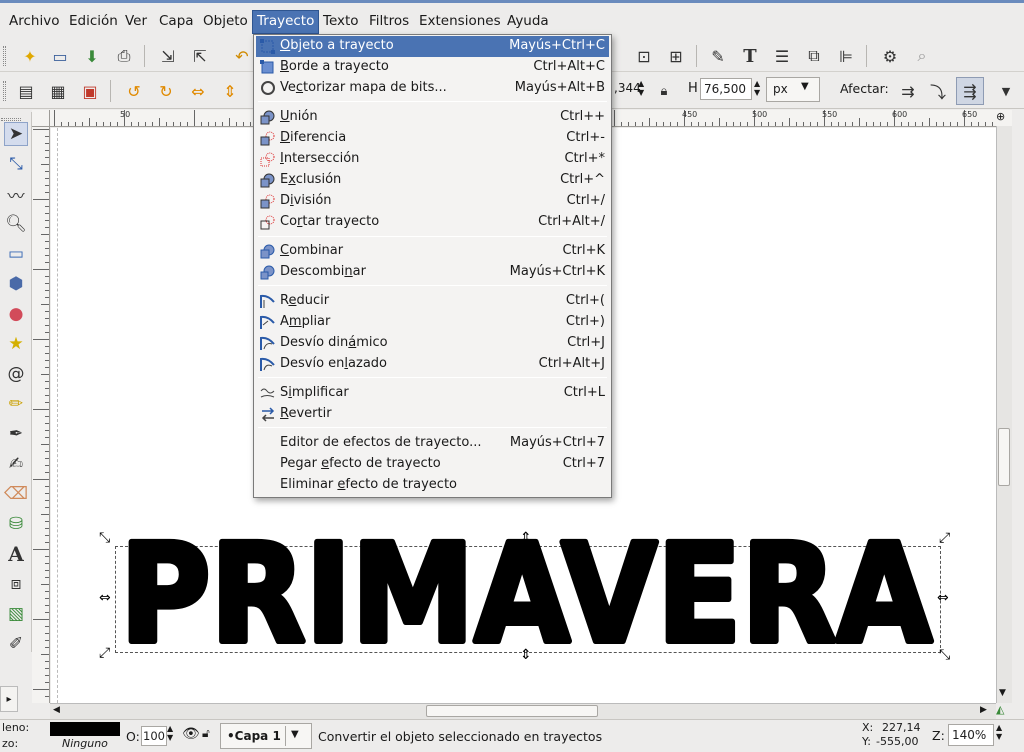 This screenshot has width=1024, height=752. Describe the element at coordinates (938, 91) in the screenshot. I see `scale-corners-icon: ⤵` at that location.